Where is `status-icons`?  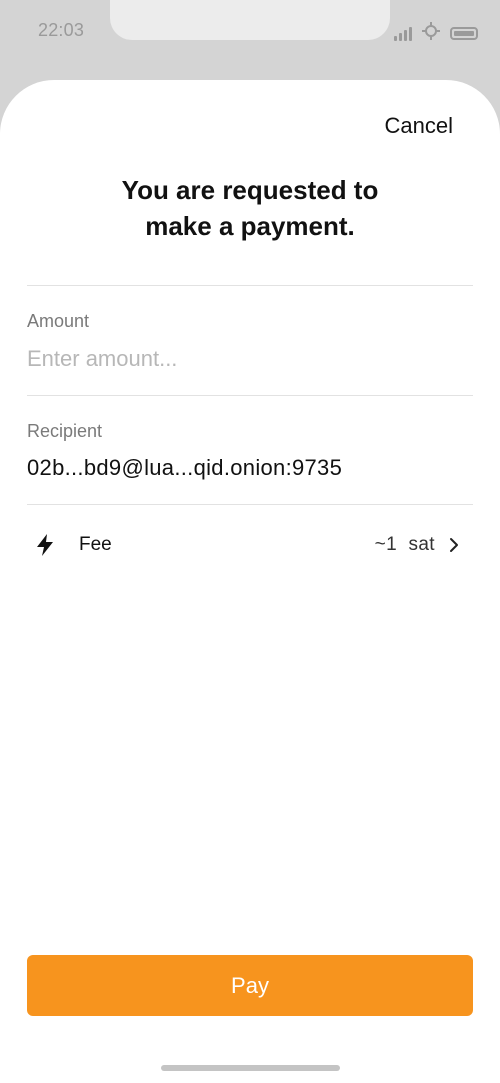
status-icons is located at coordinates (436, 33).